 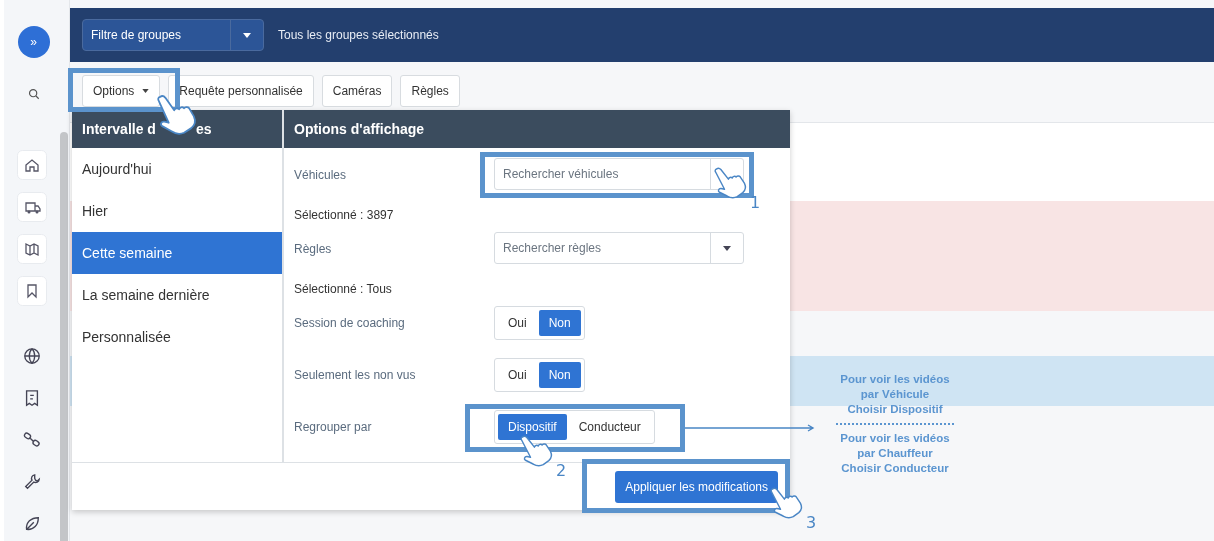 What do you see at coordinates (619, 248) in the screenshot?
I see `search-field: Rechercher règles` at bounding box center [619, 248].